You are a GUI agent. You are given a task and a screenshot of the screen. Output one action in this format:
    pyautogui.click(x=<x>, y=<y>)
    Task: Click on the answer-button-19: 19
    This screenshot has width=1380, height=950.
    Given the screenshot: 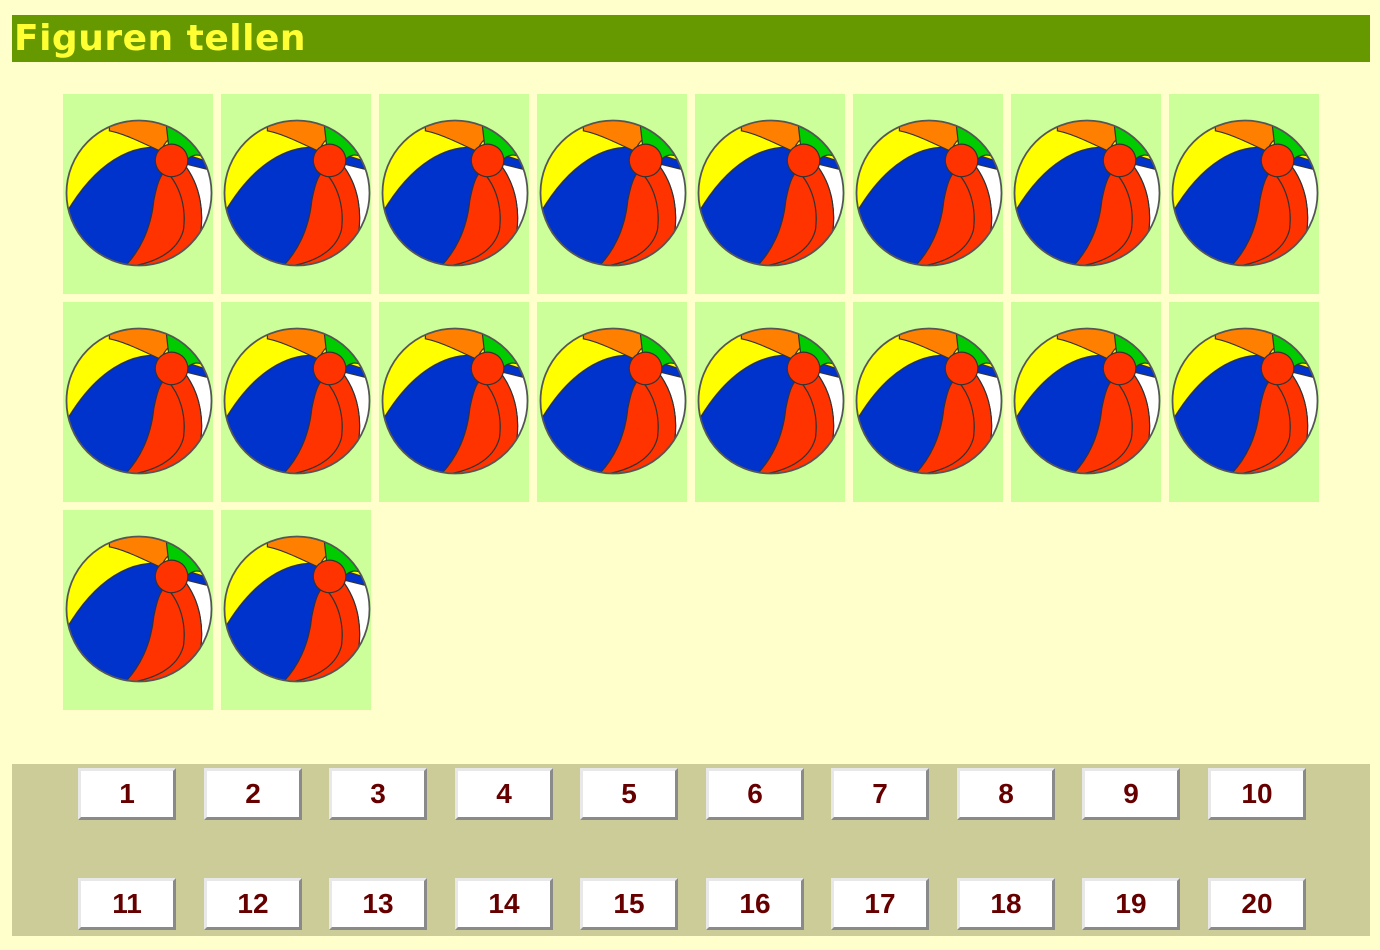 What is the action you would take?
    pyautogui.click(x=1131, y=904)
    